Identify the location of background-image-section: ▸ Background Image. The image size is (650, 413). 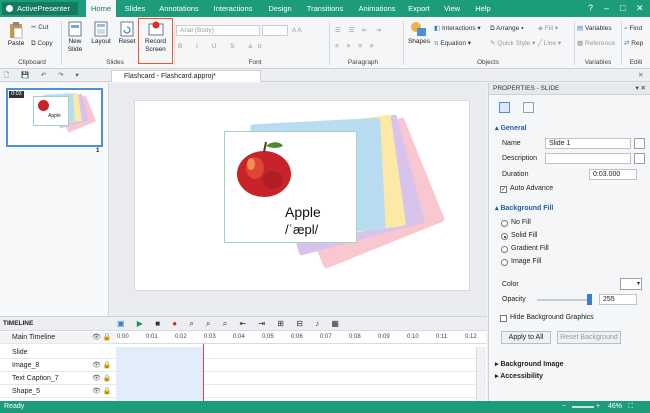
(529, 365).